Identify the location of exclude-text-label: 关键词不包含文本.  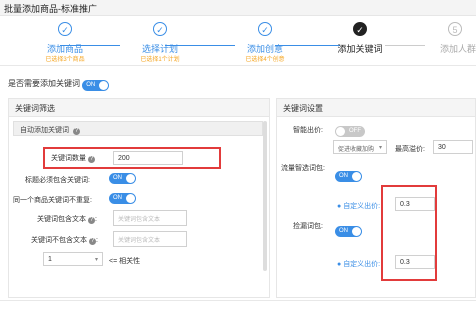
(59, 240).